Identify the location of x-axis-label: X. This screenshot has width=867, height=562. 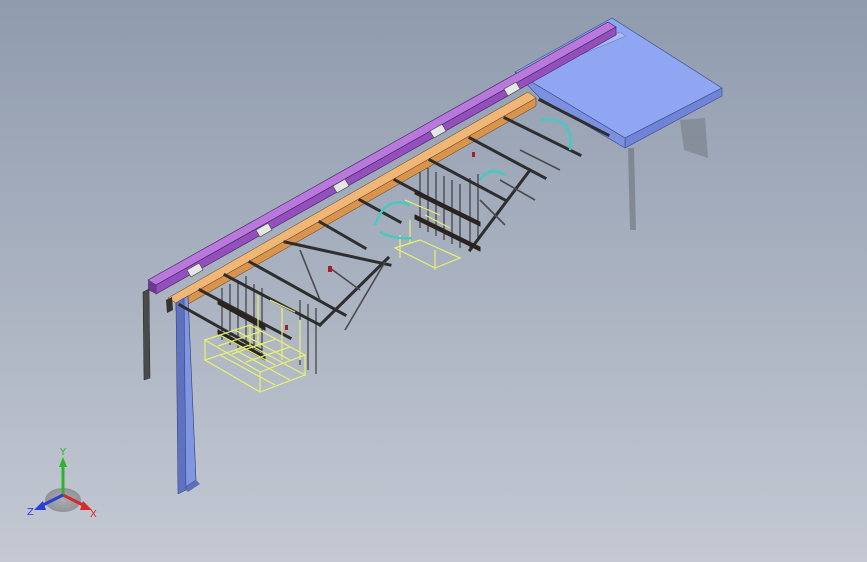
(93, 514).